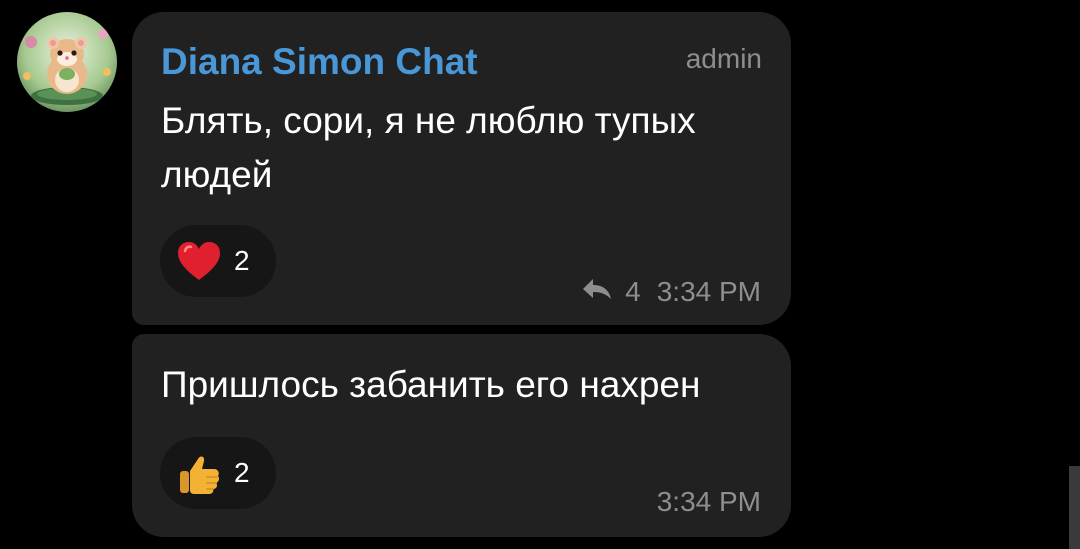  I want to click on message-text: Блять, сори, я не люблю тупых людей, so click(428, 147).